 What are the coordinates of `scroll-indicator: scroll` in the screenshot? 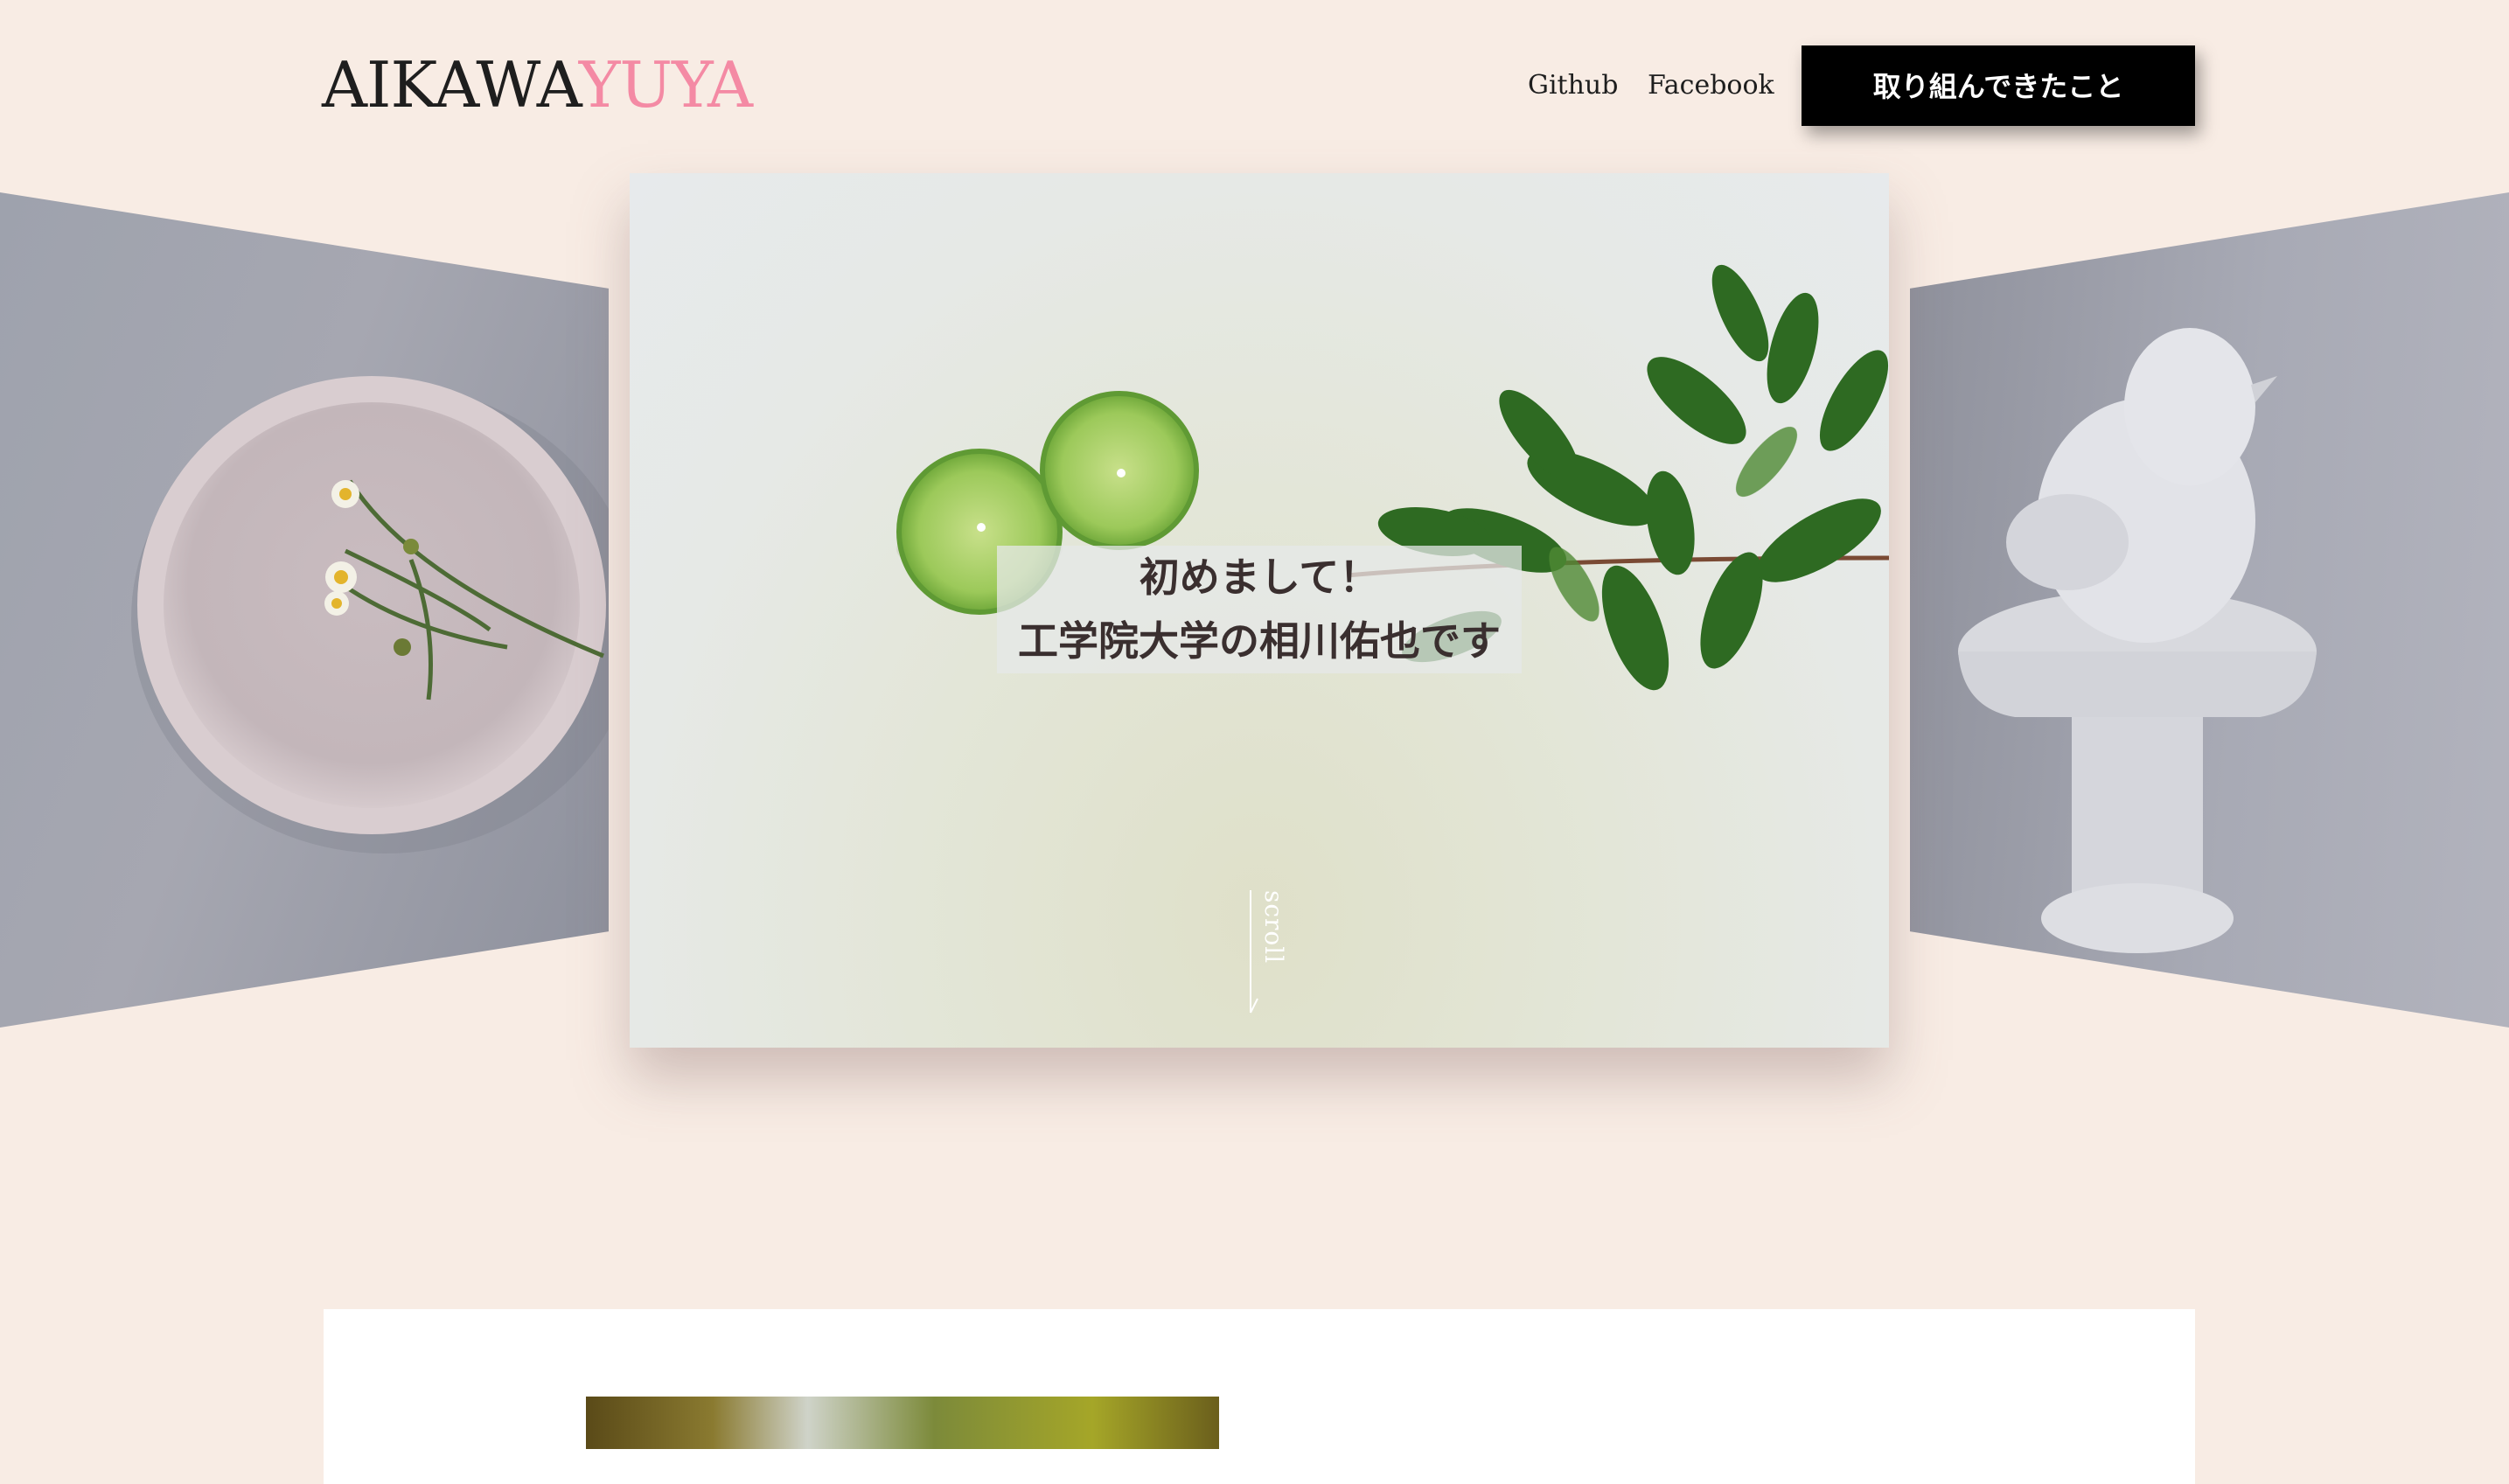 It's located at (1268, 960).